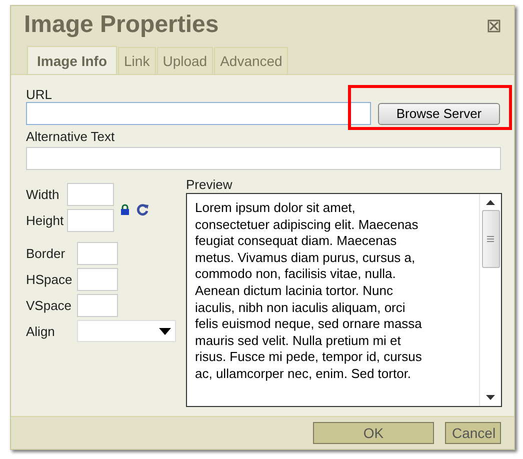 The image size is (523, 459). Describe the element at coordinates (298, 341) in the screenshot. I see `preview-text-line: mauris sed velit. Nulla pretium mi et` at that location.